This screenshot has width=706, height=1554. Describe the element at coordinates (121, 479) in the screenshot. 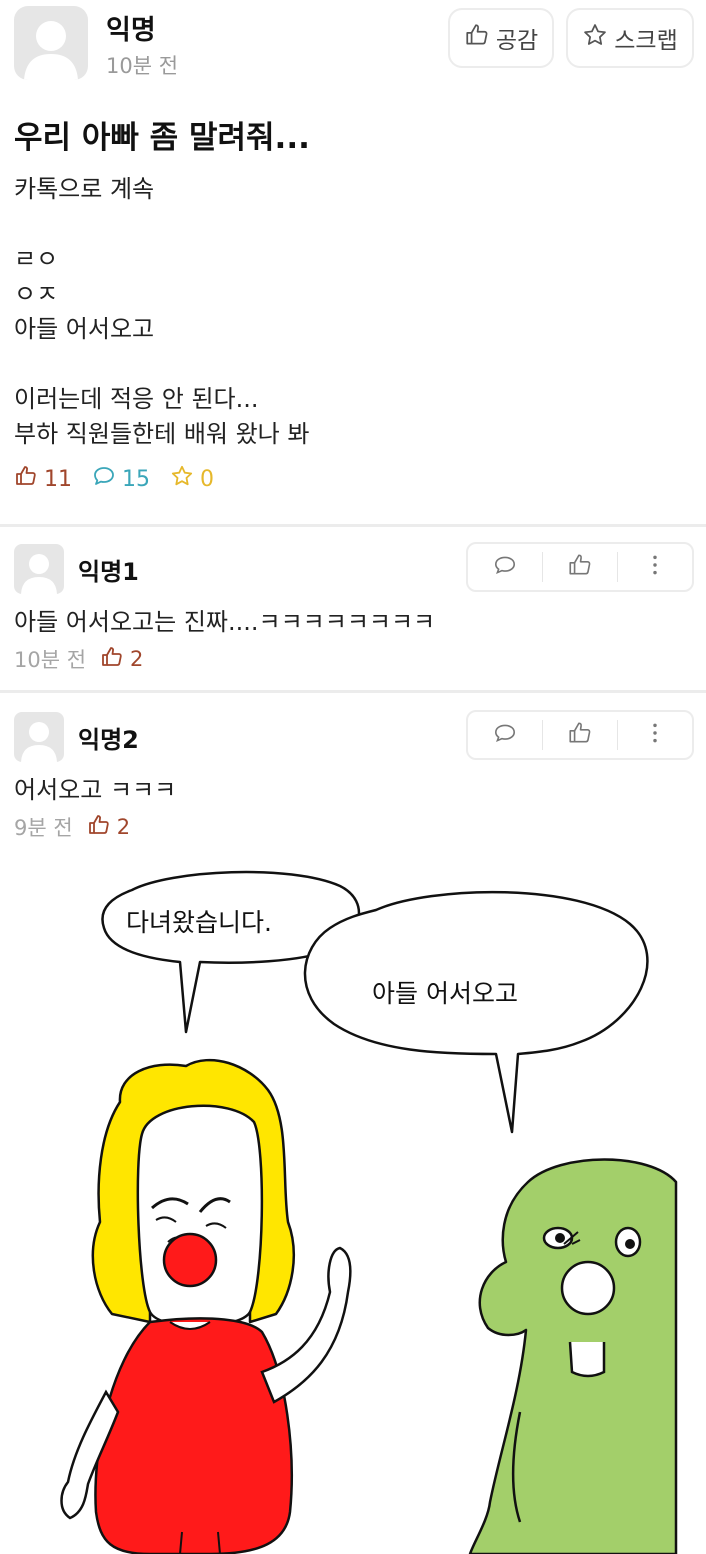

I see `comment-count: 15` at that location.